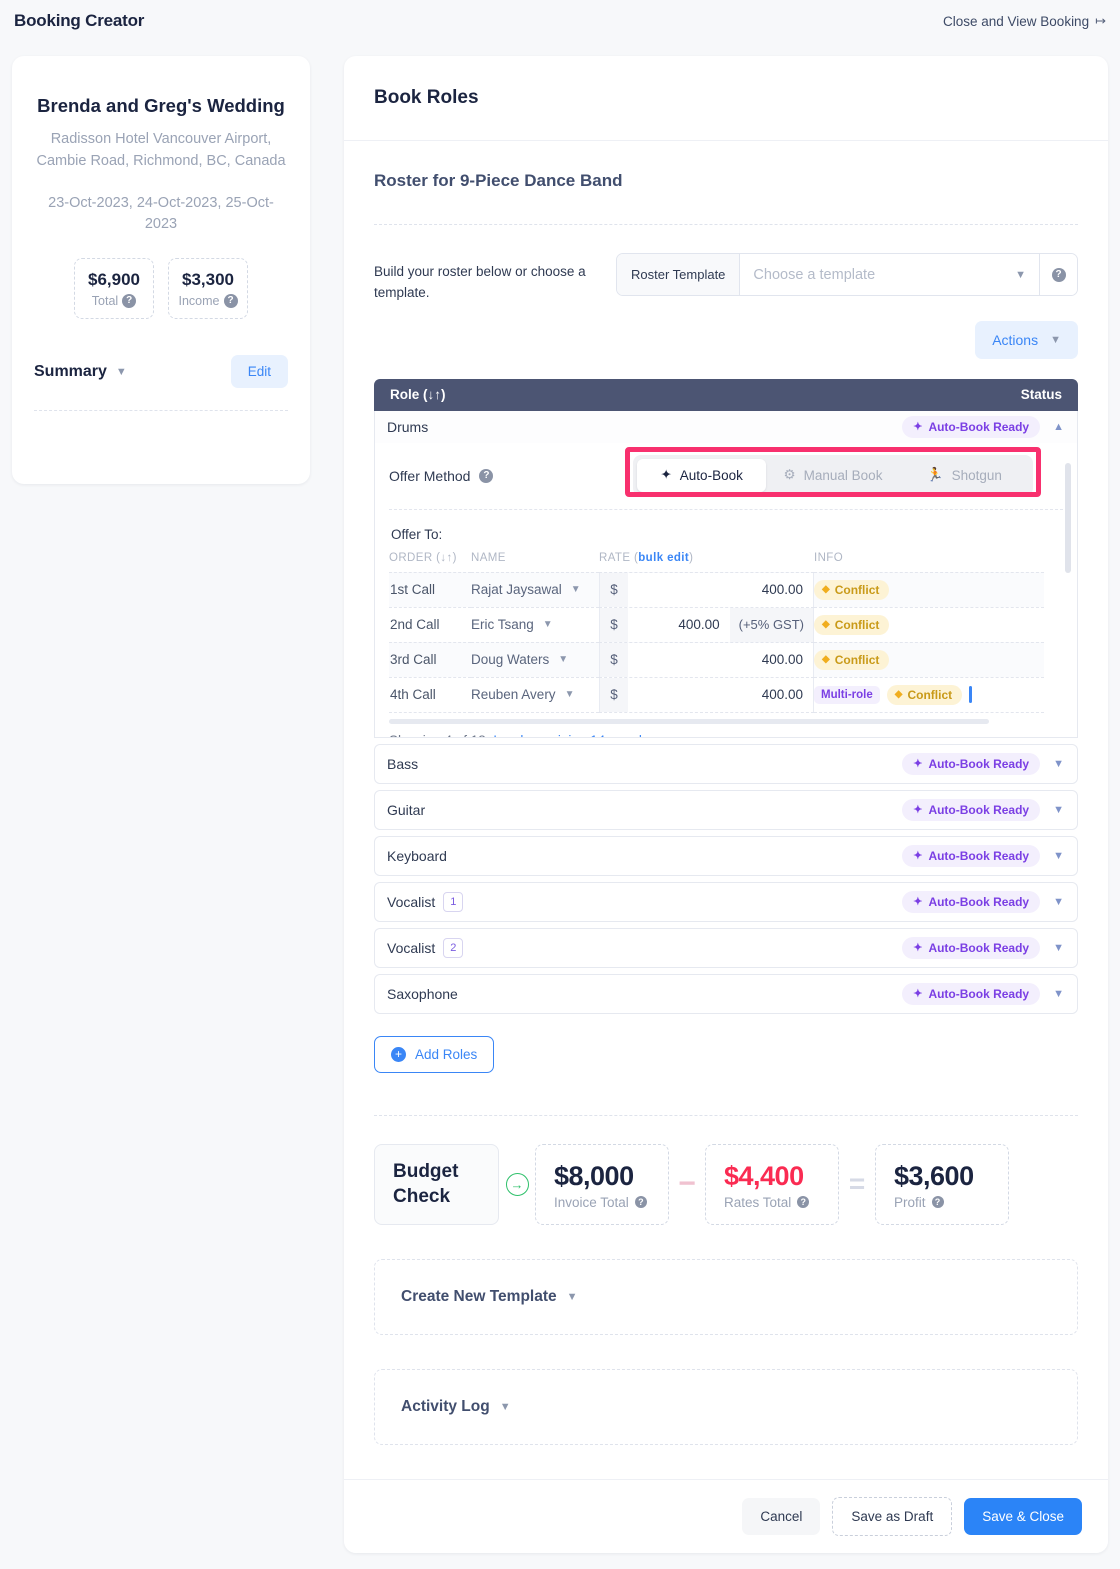 The height and width of the screenshot is (1569, 1120). What do you see at coordinates (892, 1516) in the screenshot?
I see `save-as-draft-button: Save as Draft` at bounding box center [892, 1516].